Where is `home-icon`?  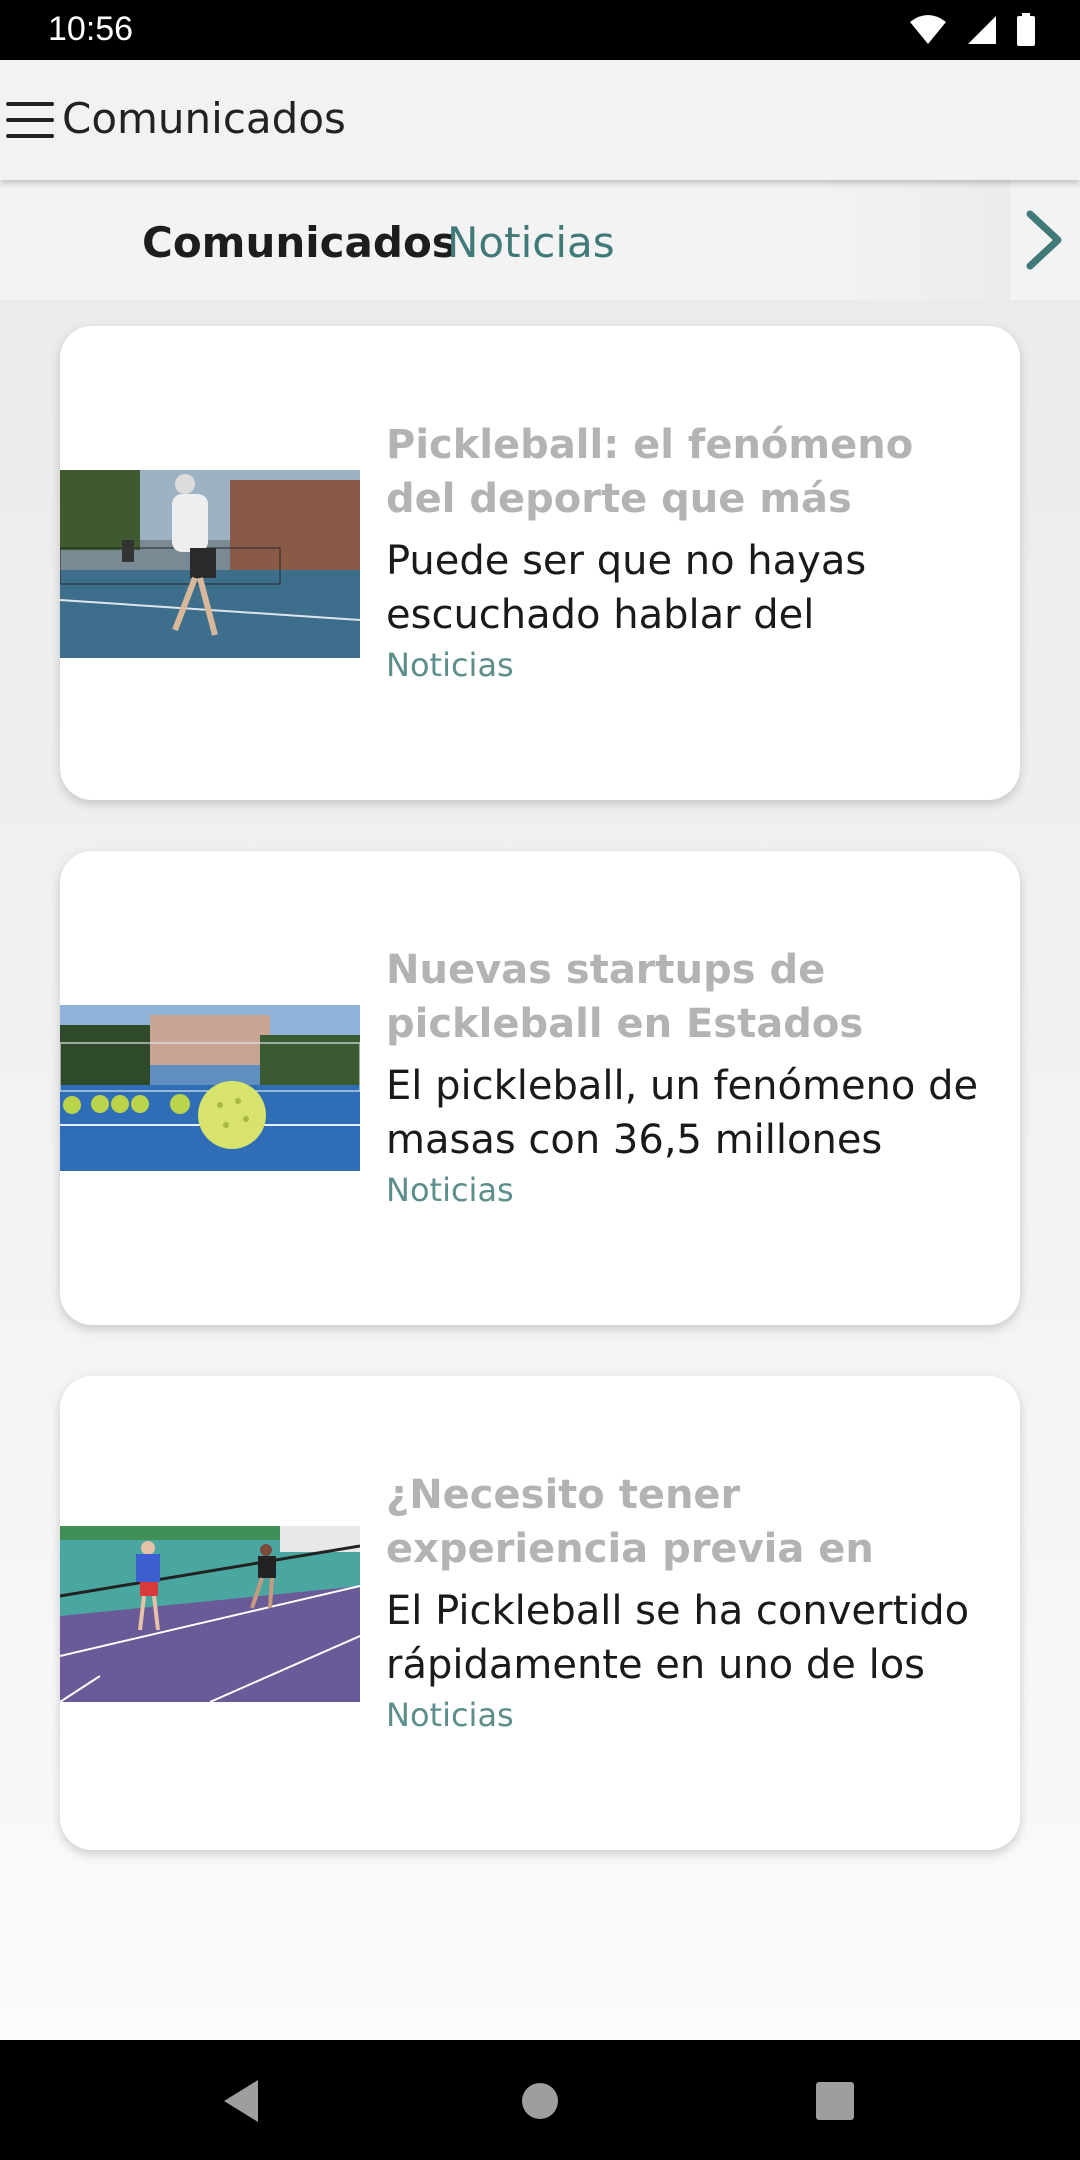 home-icon is located at coordinates (540, 2101).